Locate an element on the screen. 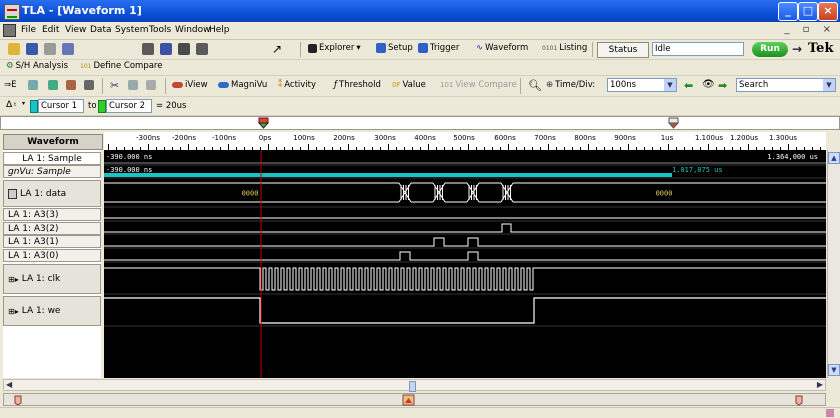  overview-bar is located at coordinates (414, 399).